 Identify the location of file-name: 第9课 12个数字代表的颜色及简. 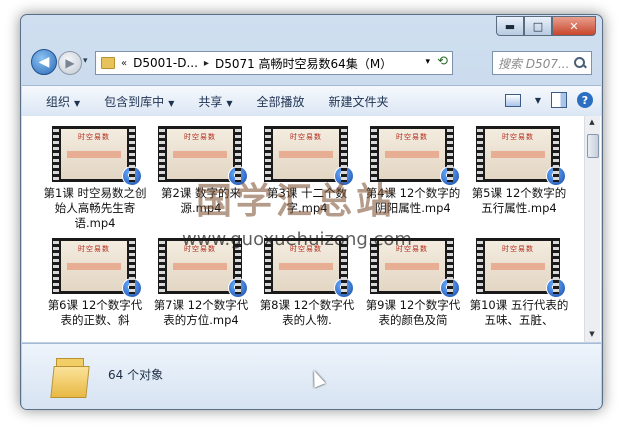
(413, 312).